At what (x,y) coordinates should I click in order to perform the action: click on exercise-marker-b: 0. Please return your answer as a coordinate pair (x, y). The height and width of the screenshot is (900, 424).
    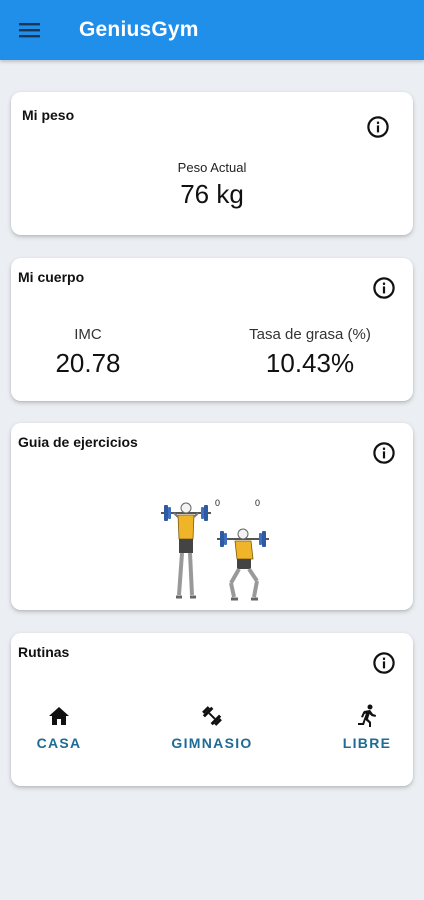
    Looking at the image, I should click on (258, 503).